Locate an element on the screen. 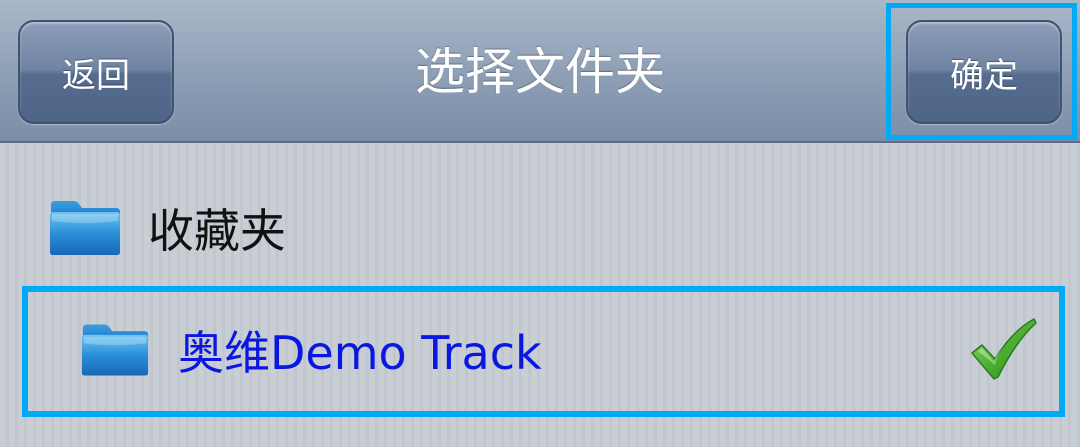 Image resolution: width=1080 pixels, height=447 pixels. list-item-favorites: 收藏夹 is located at coordinates (167, 228).